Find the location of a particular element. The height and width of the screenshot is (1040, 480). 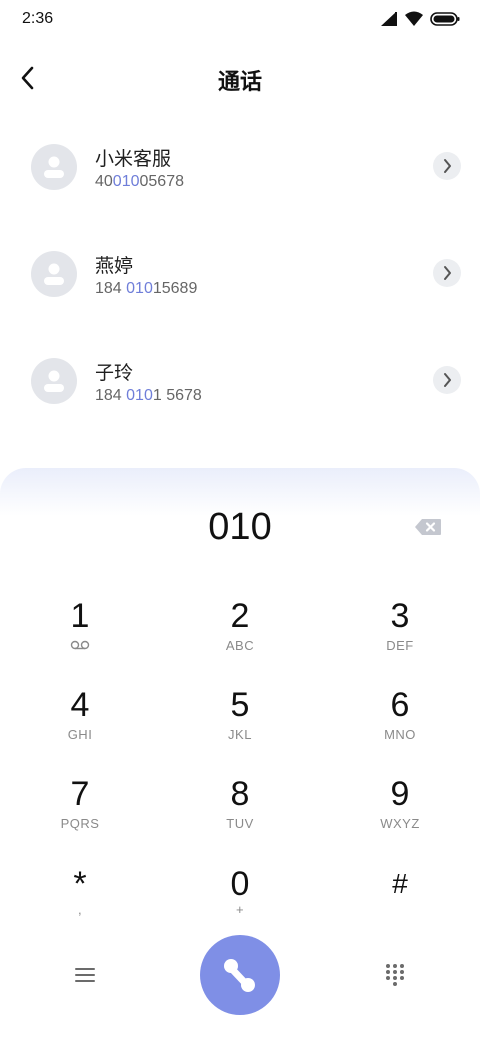

key-8: 8 TUV is located at coordinates (240, 816).